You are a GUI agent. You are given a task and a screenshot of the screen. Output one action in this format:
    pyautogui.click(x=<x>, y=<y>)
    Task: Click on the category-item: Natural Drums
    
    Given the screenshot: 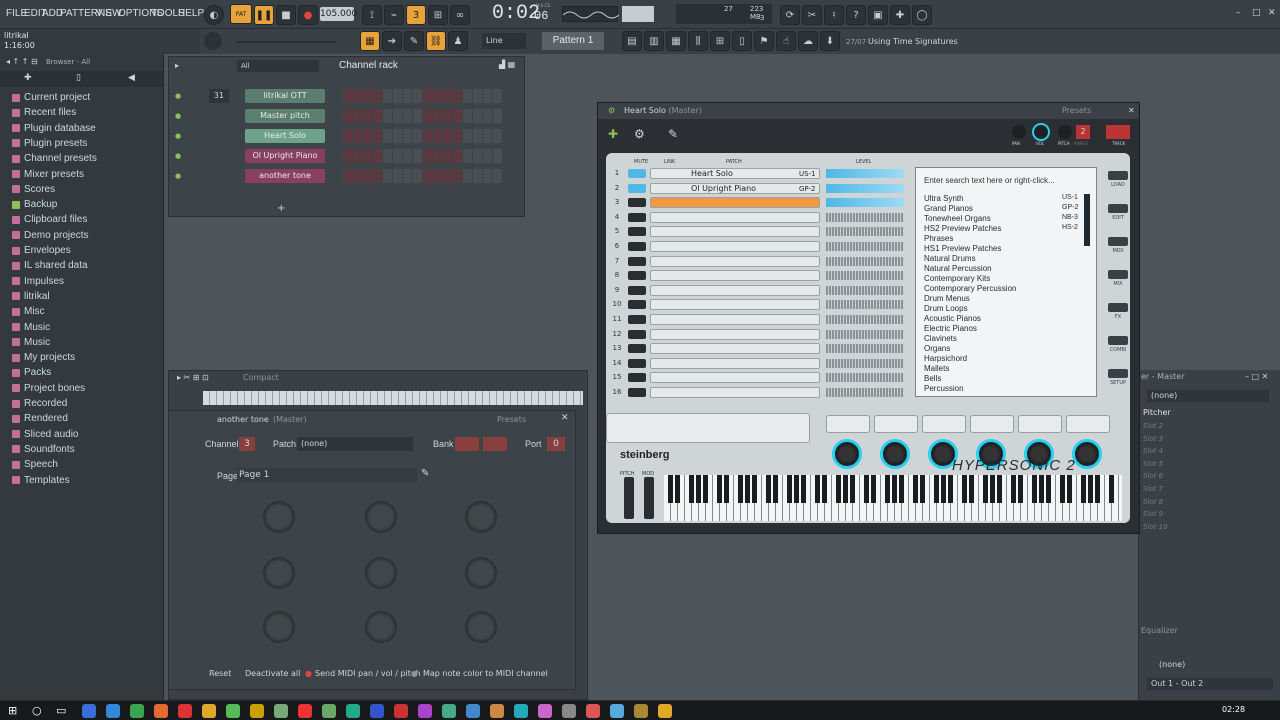 What is the action you would take?
    pyautogui.click(x=950, y=258)
    